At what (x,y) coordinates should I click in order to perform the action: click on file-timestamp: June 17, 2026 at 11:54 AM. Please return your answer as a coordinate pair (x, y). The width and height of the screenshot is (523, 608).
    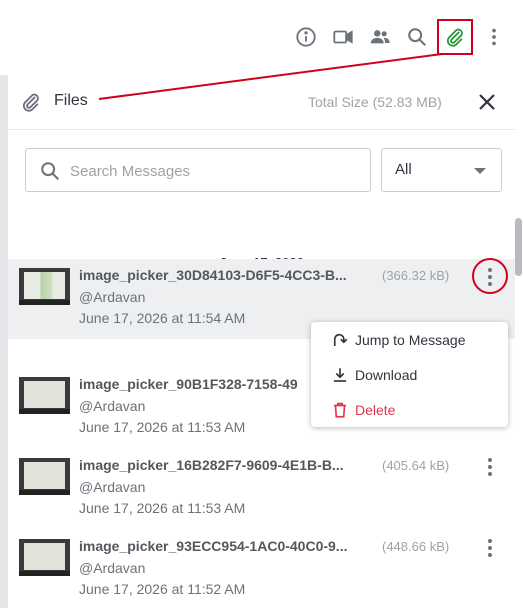
    Looking at the image, I should click on (162, 318).